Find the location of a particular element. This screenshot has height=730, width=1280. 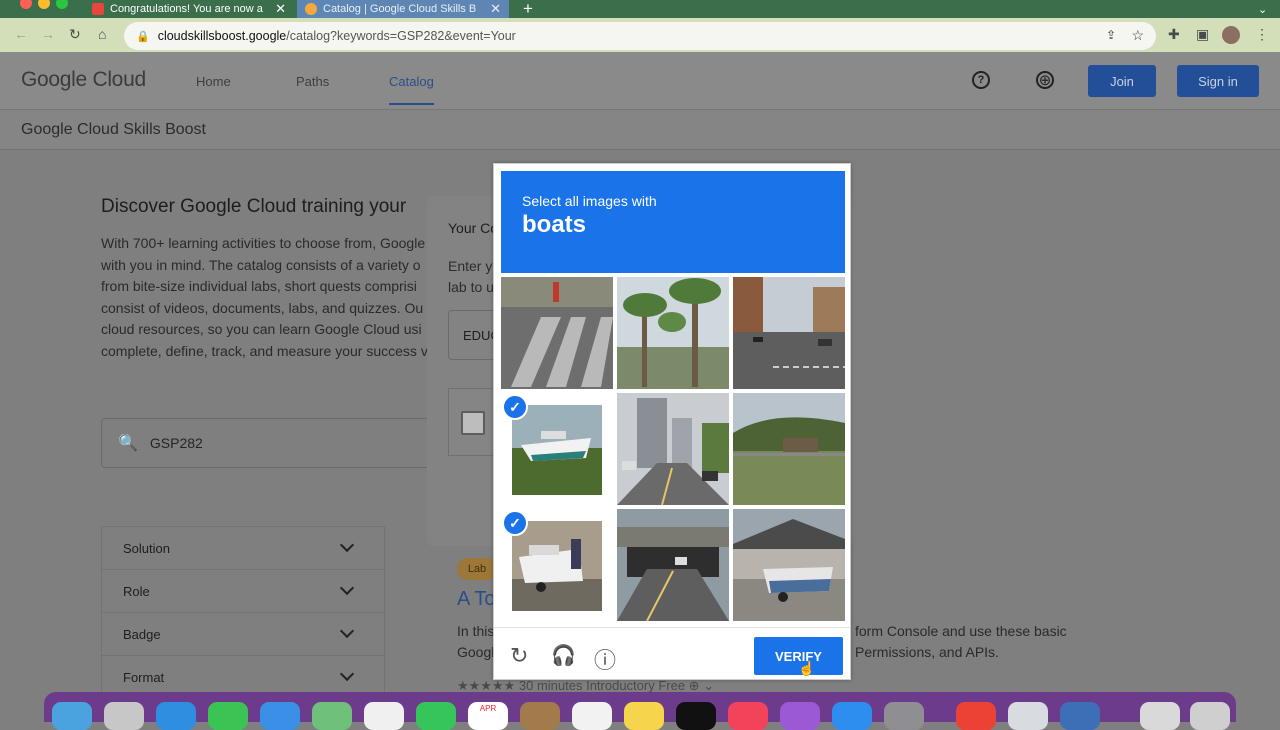

system-settings-icon is located at coordinates (904, 716).